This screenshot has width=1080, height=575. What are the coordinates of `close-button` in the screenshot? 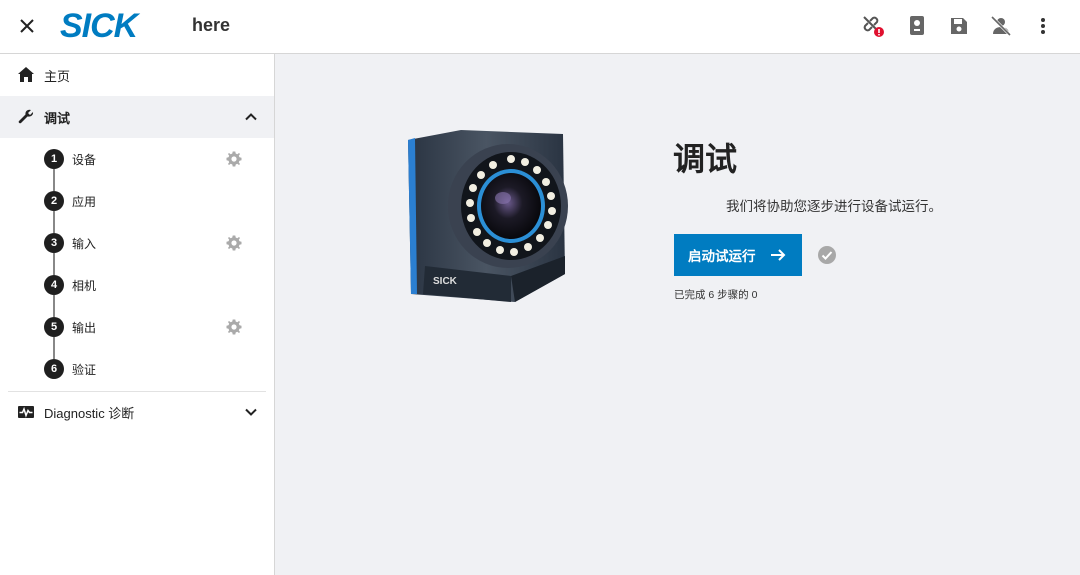 It's located at (27, 26).